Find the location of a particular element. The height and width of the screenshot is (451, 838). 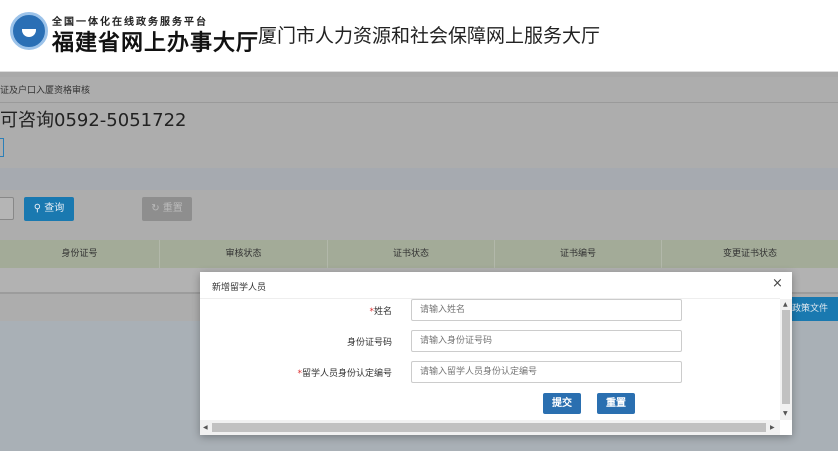

field-label-name: *姓名 is located at coordinates (380, 312).